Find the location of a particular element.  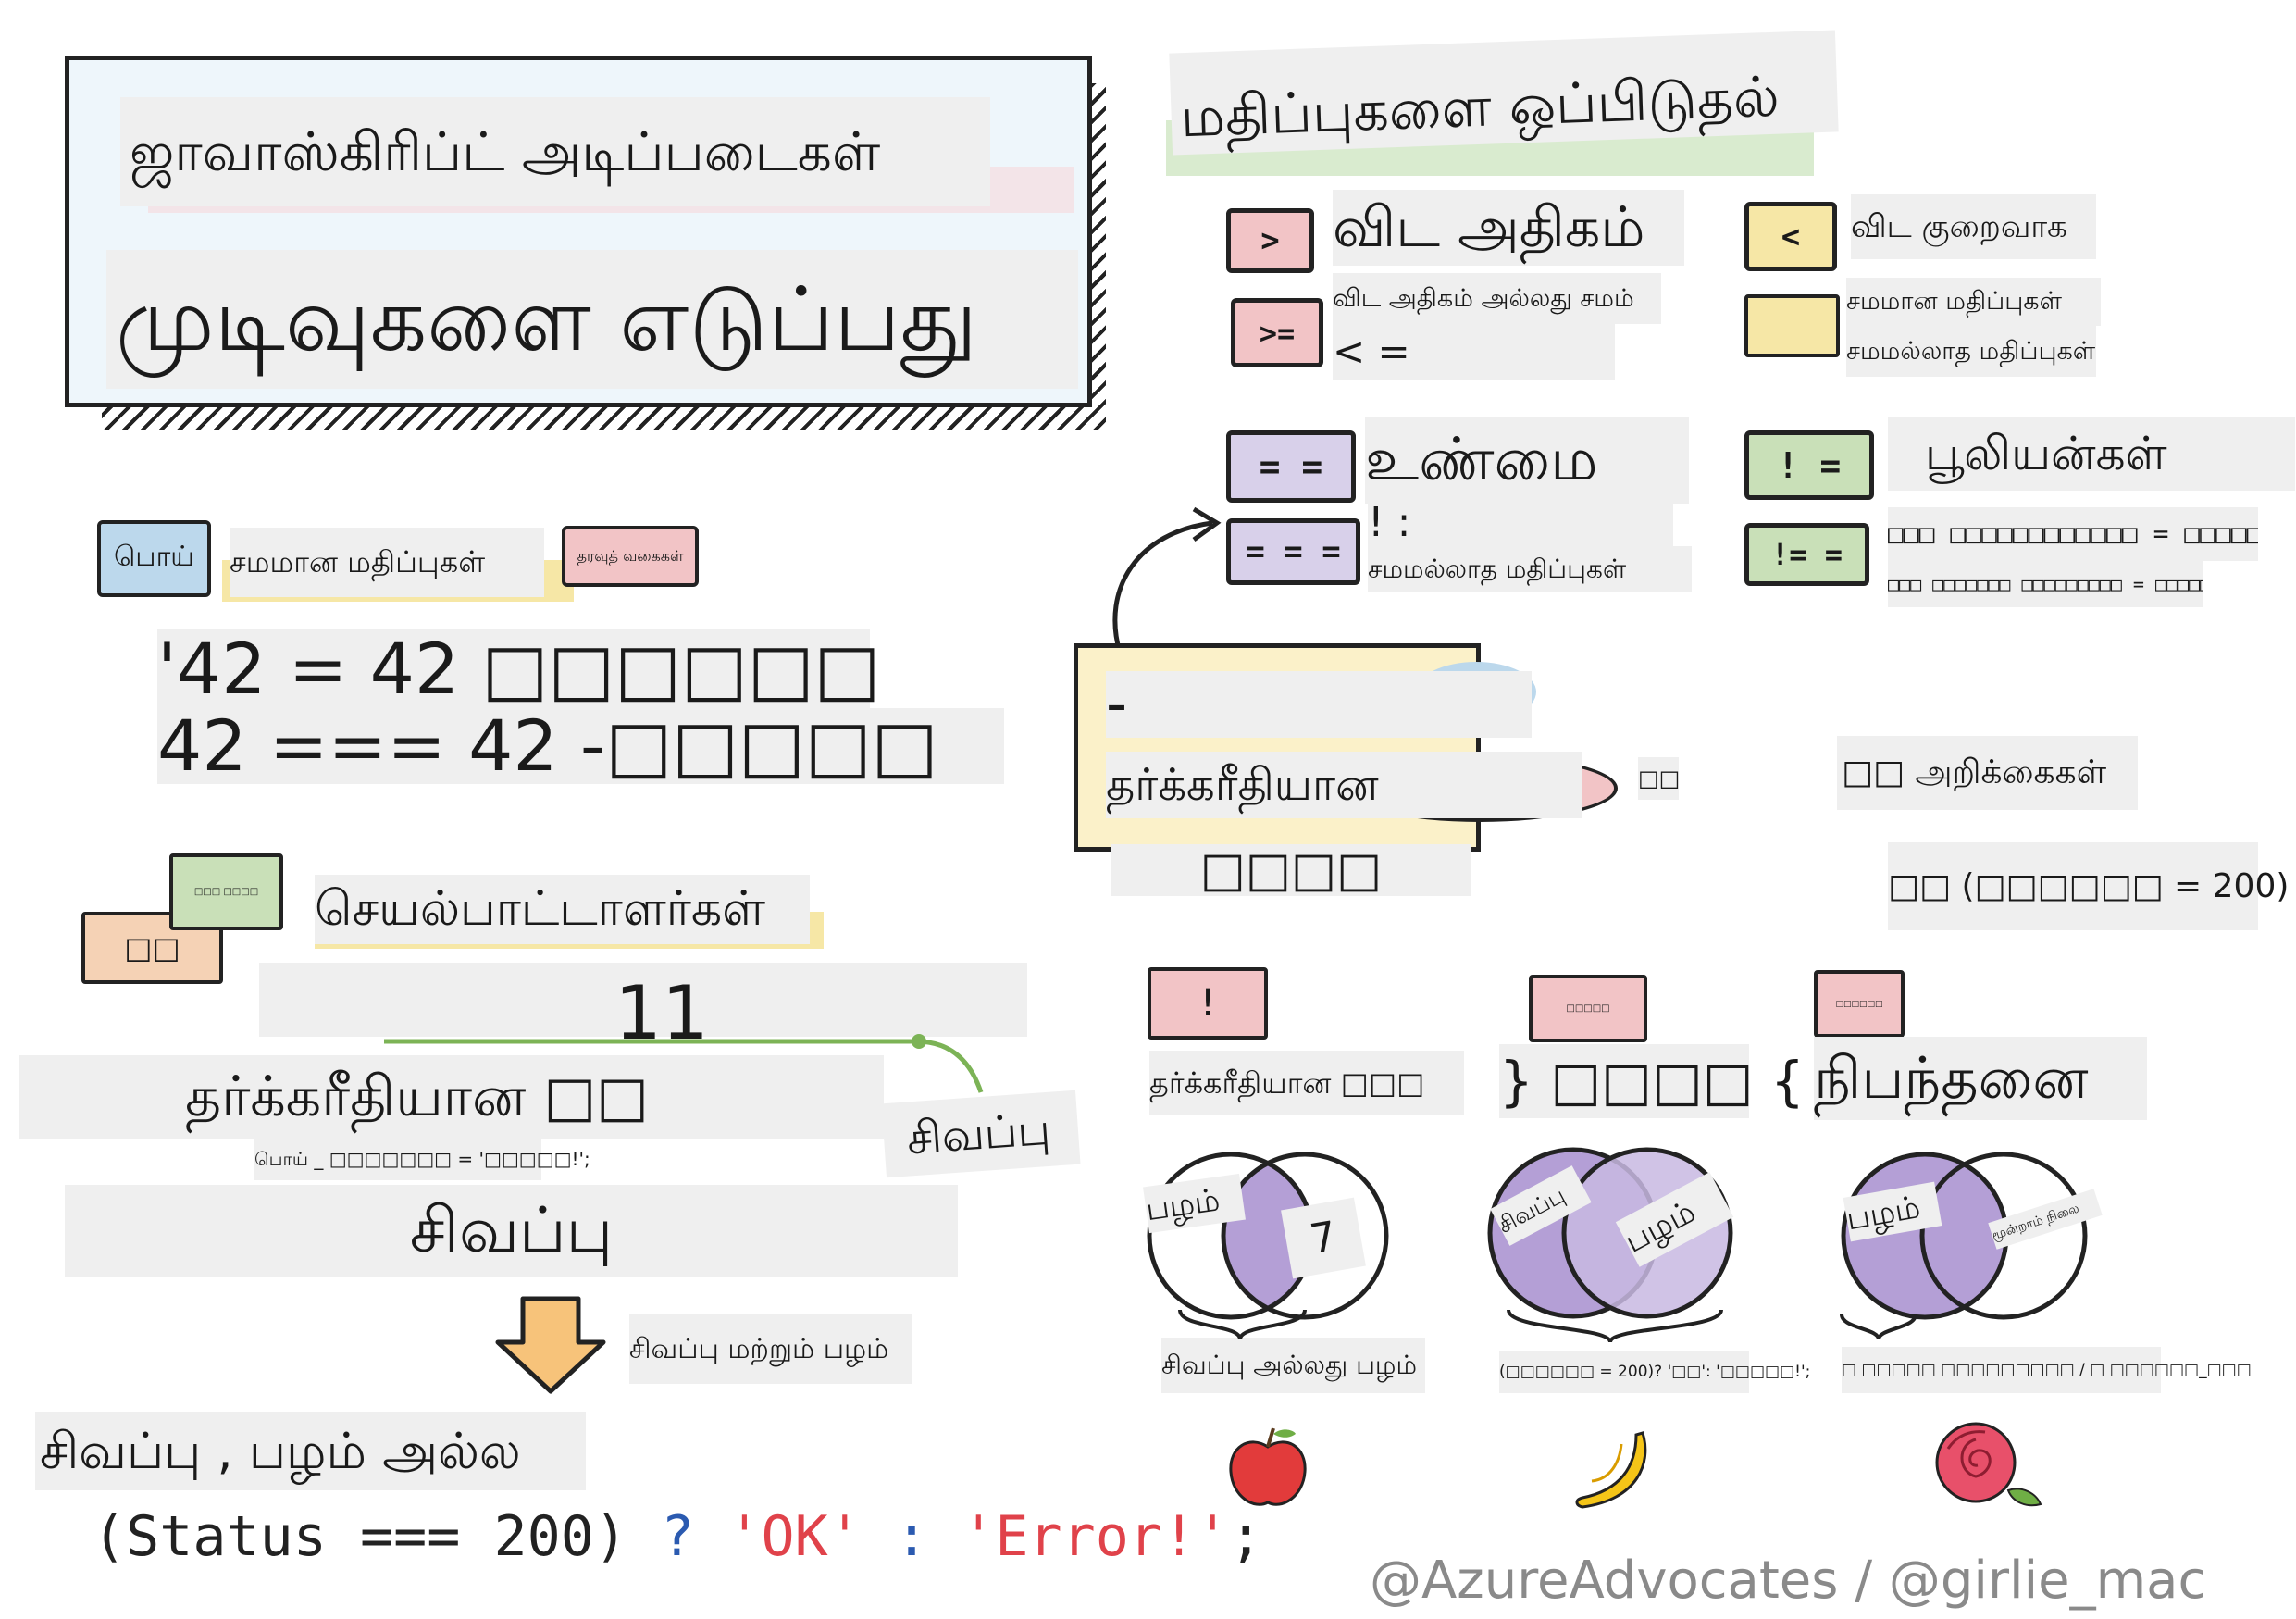

gt-label: விட அதிகம் is located at coordinates (1509, 228).